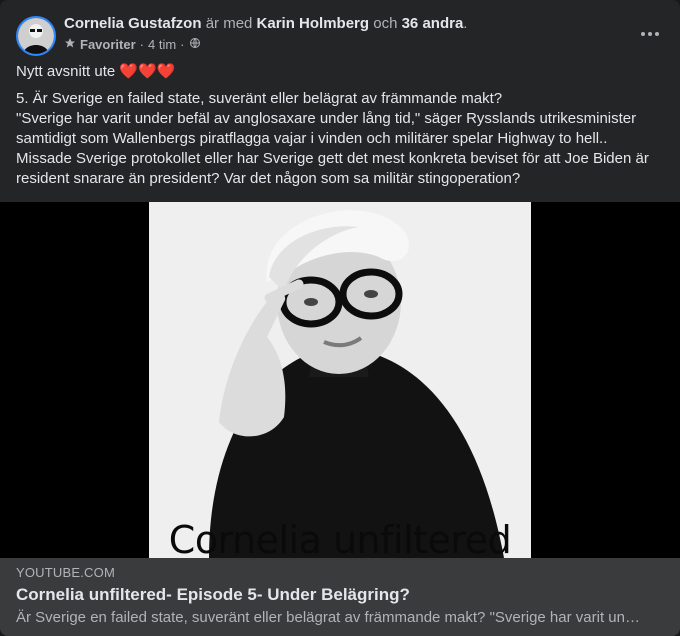  I want to click on and-text: och, so click(385, 23).